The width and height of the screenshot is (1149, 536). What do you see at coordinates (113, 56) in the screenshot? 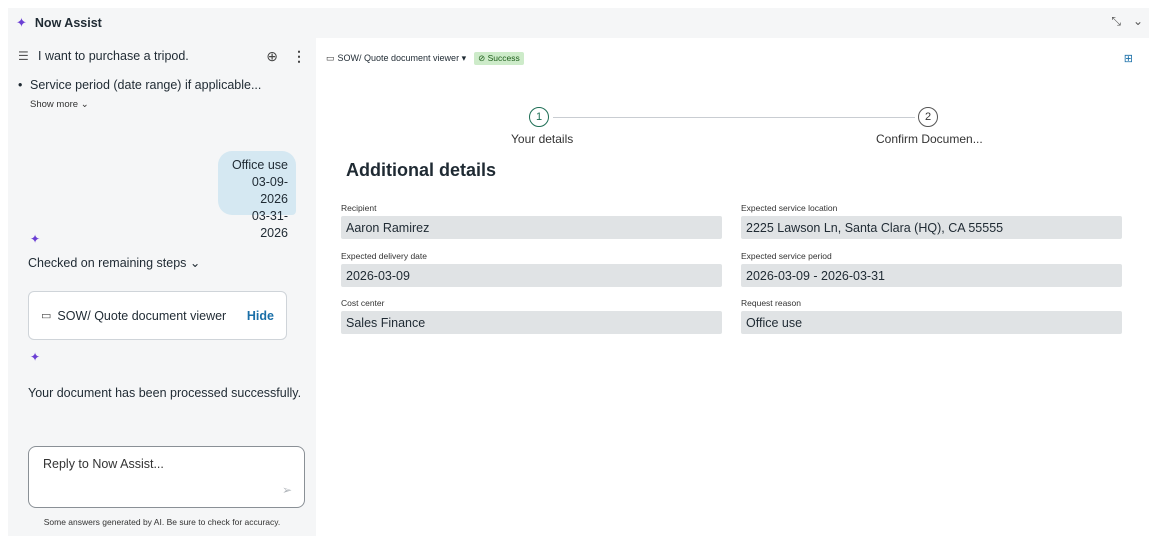
I see `conversation-title: I want to purchase a tripod.` at bounding box center [113, 56].